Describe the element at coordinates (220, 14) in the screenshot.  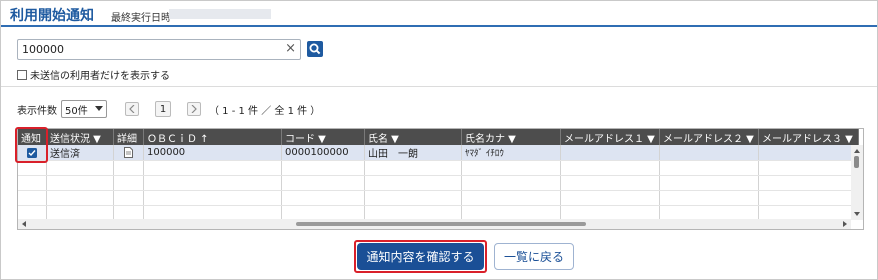
I see `last-run-value-redacted` at that location.